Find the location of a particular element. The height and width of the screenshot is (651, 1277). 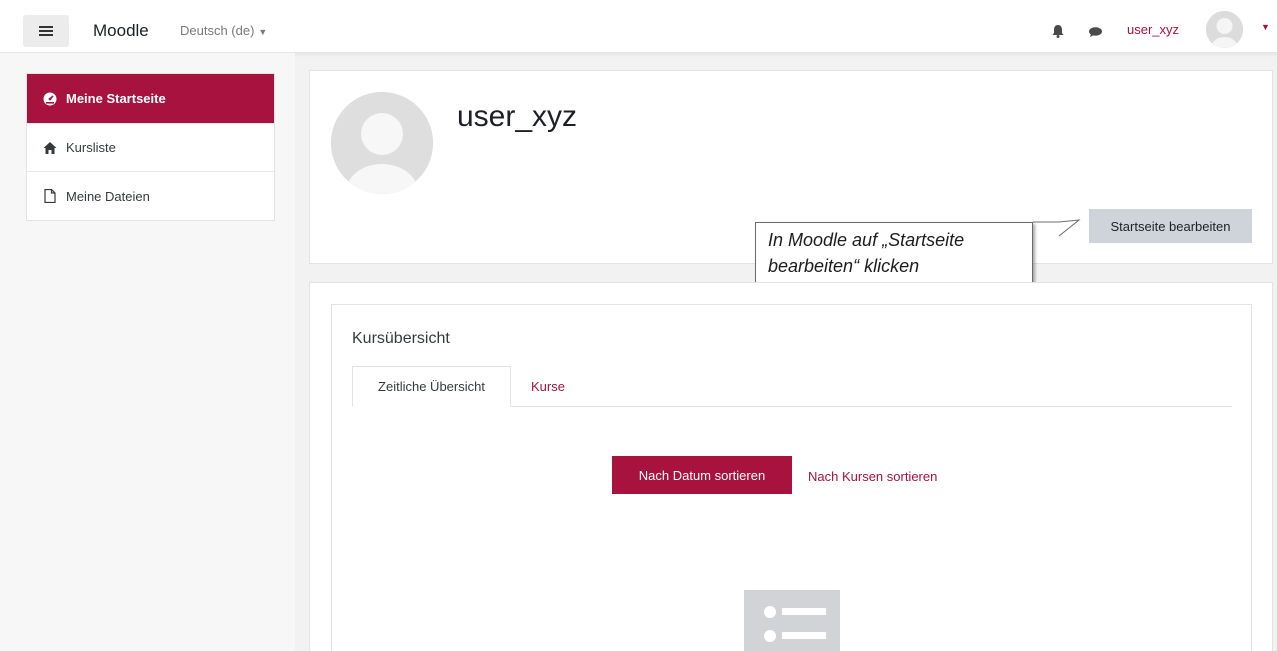

file-icon is located at coordinates (50, 196).